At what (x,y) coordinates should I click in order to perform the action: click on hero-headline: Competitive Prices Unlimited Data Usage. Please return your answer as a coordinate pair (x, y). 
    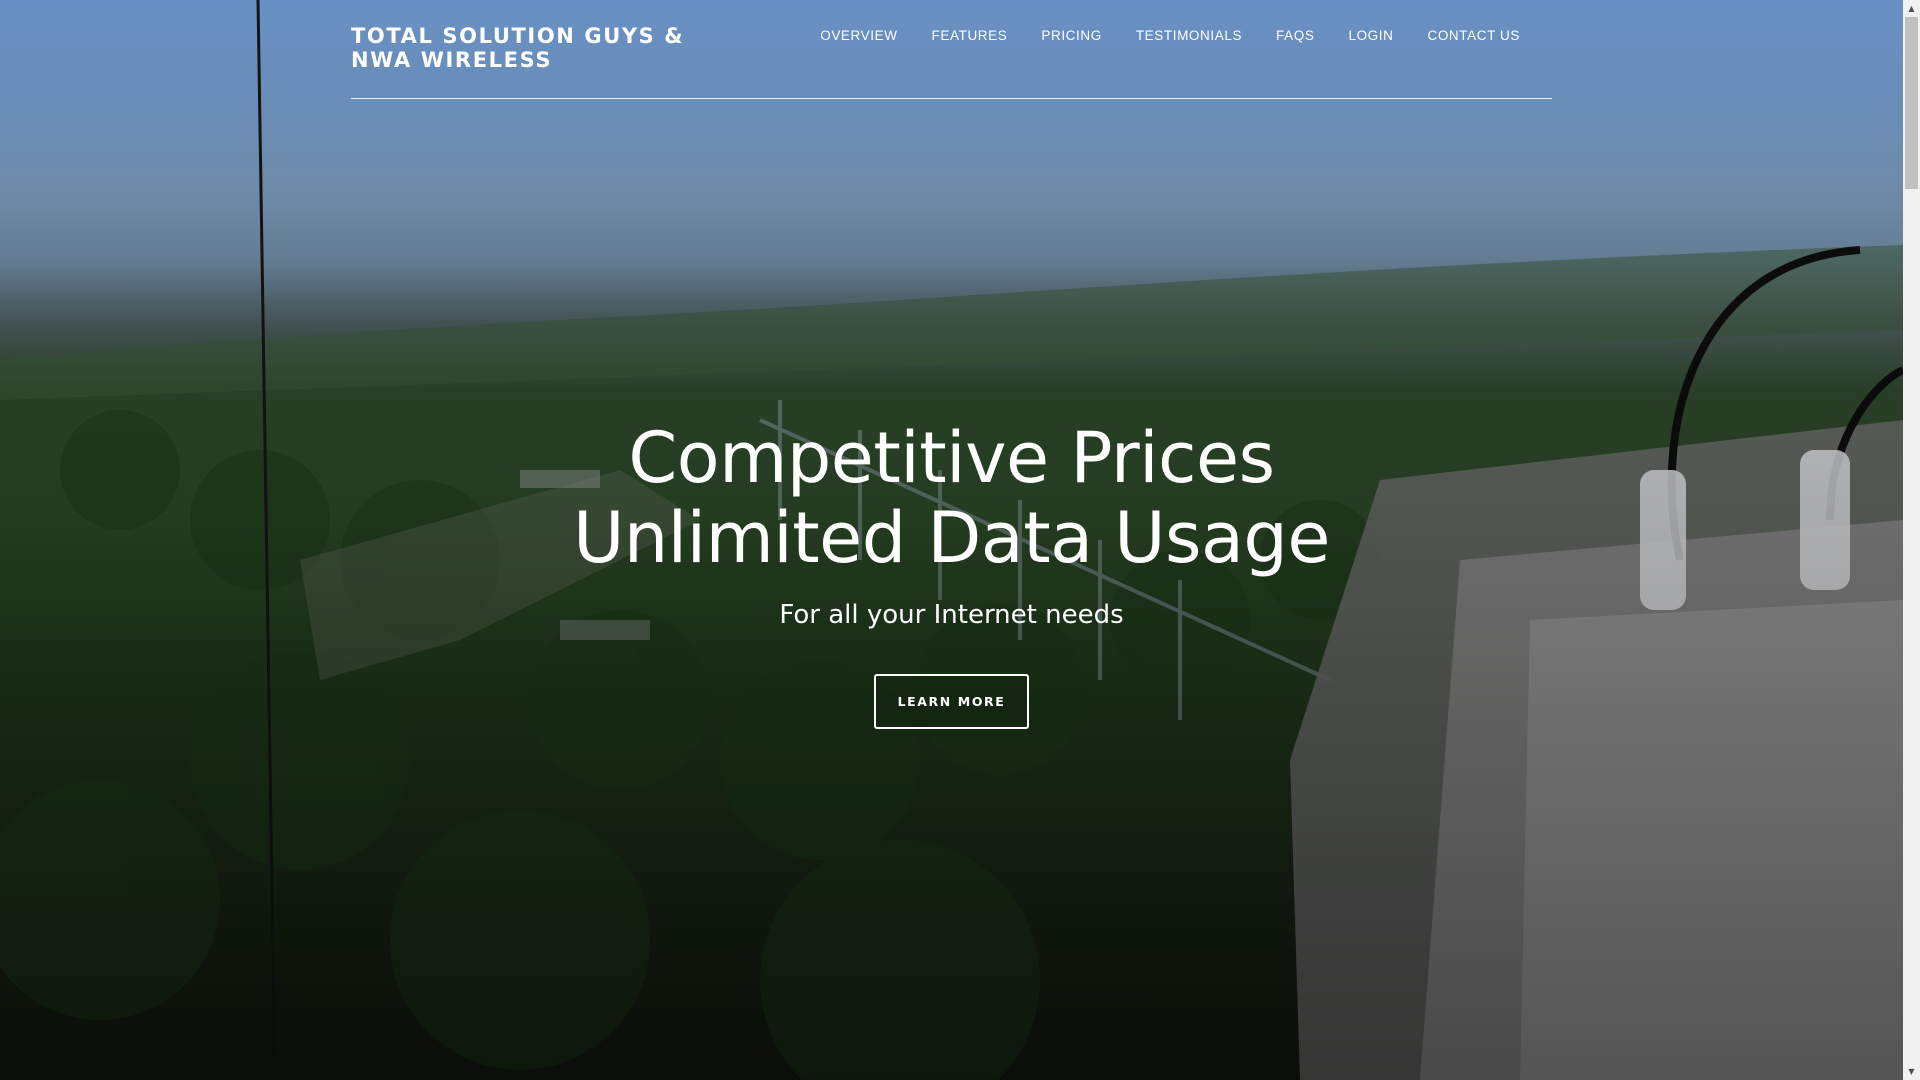
    Looking at the image, I should click on (951, 498).